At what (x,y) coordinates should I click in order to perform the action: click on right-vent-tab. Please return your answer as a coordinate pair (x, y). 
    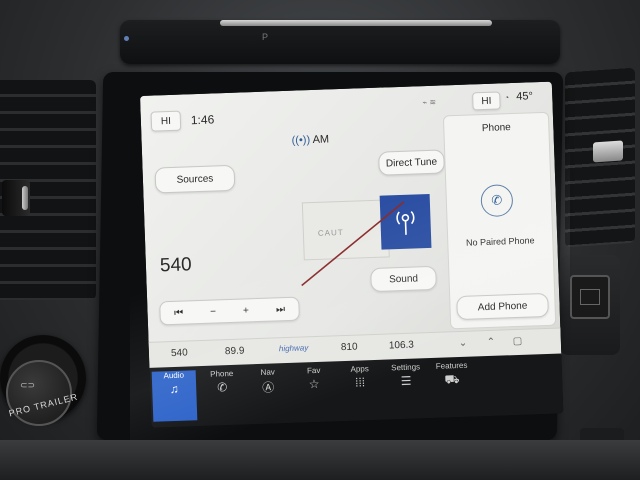
    Looking at the image, I should click on (608, 151).